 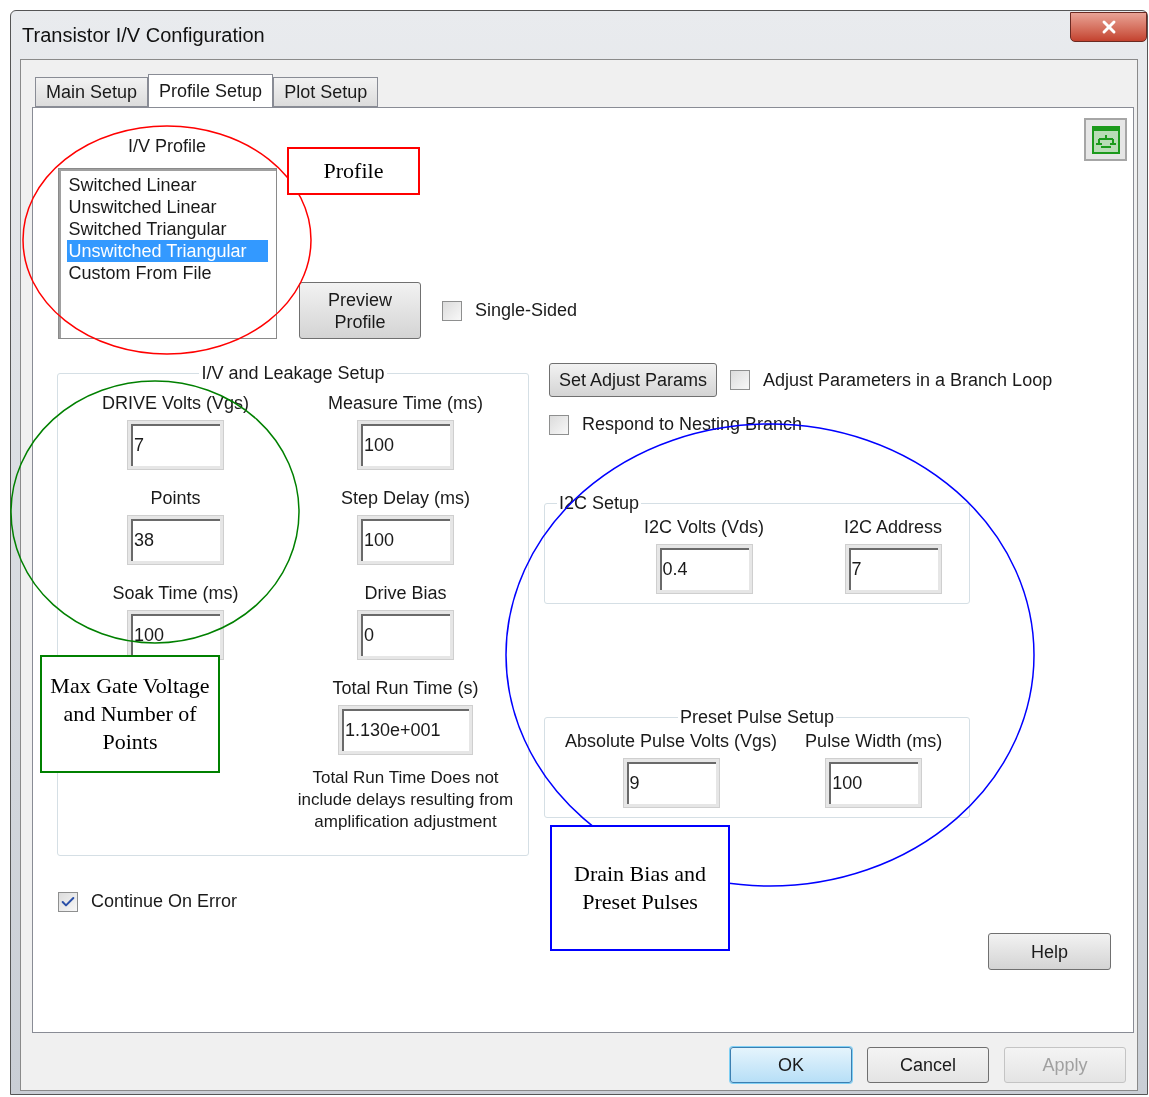 I want to click on tab: Plot Setup, so click(x=326, y=92).